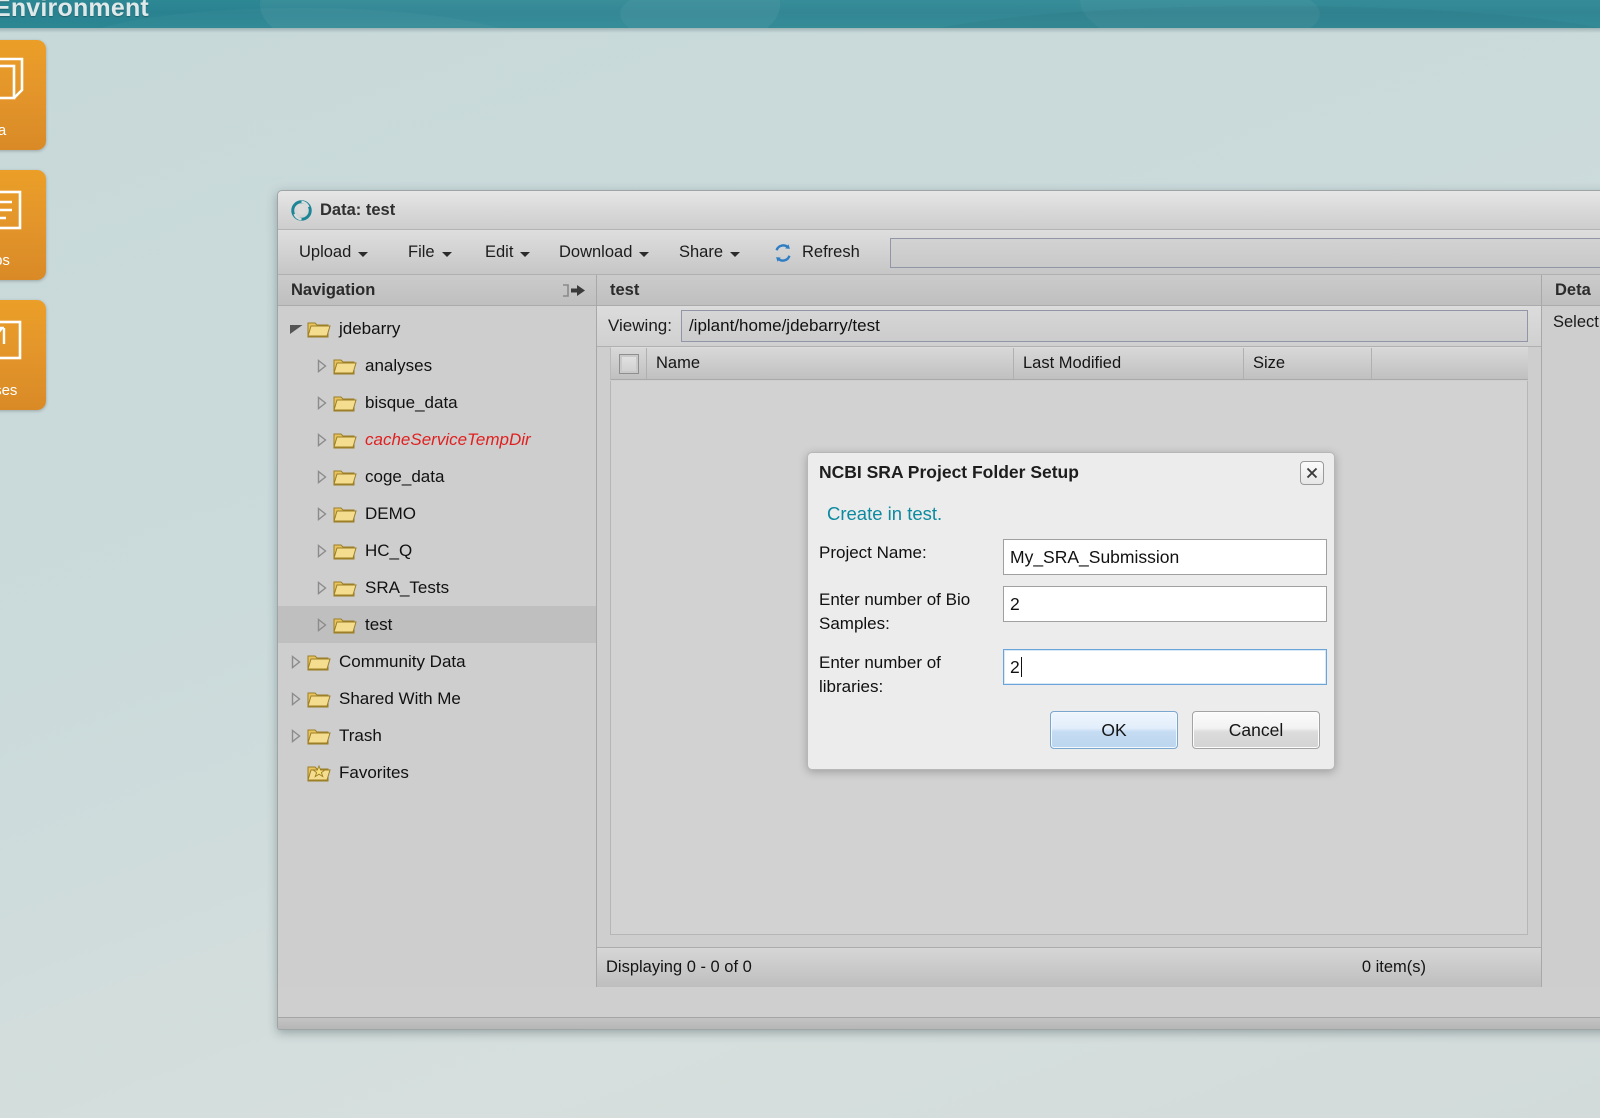 The image size is (1600, 1118). I want to click on grid-header-row: Name Last Modified Size, so click(1069, 363).